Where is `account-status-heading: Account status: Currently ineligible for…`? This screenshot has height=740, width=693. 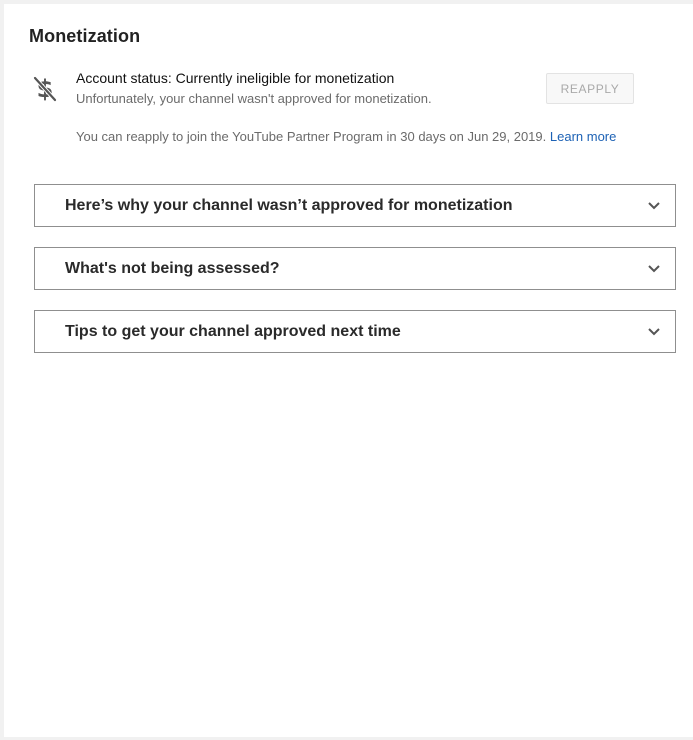
account-status-heading: Account status: Currently ineligible for… is located at coordinates (235, 78).